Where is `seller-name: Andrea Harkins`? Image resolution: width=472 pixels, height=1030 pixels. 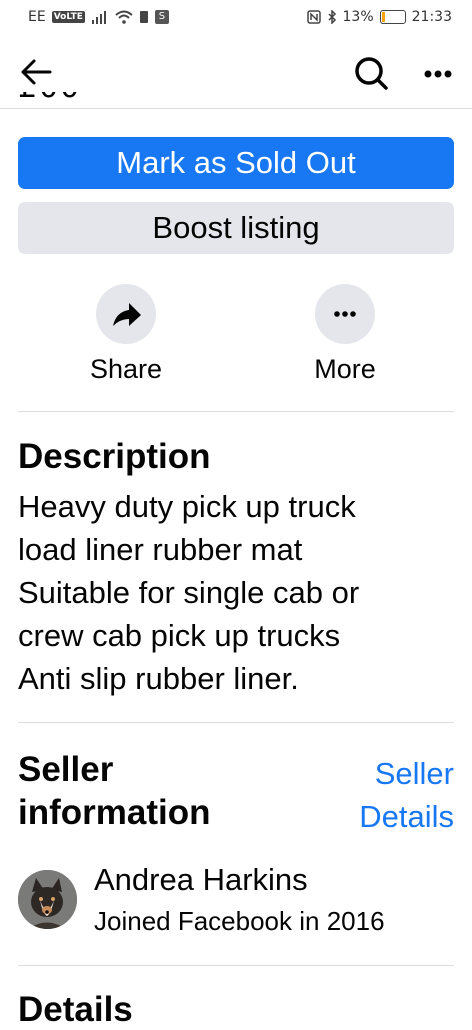 seller-name: Andrea Harkins is located at coordinates (201, 880).